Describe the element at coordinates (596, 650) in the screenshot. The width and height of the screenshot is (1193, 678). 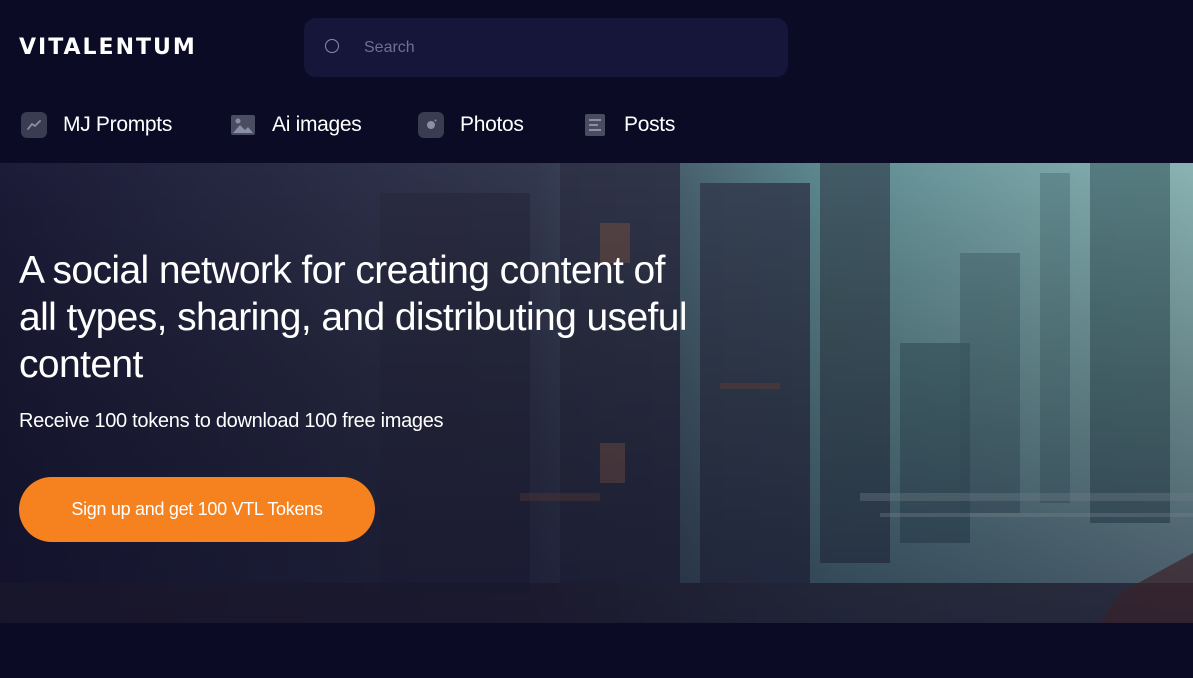
I see `footer-band` at that location.